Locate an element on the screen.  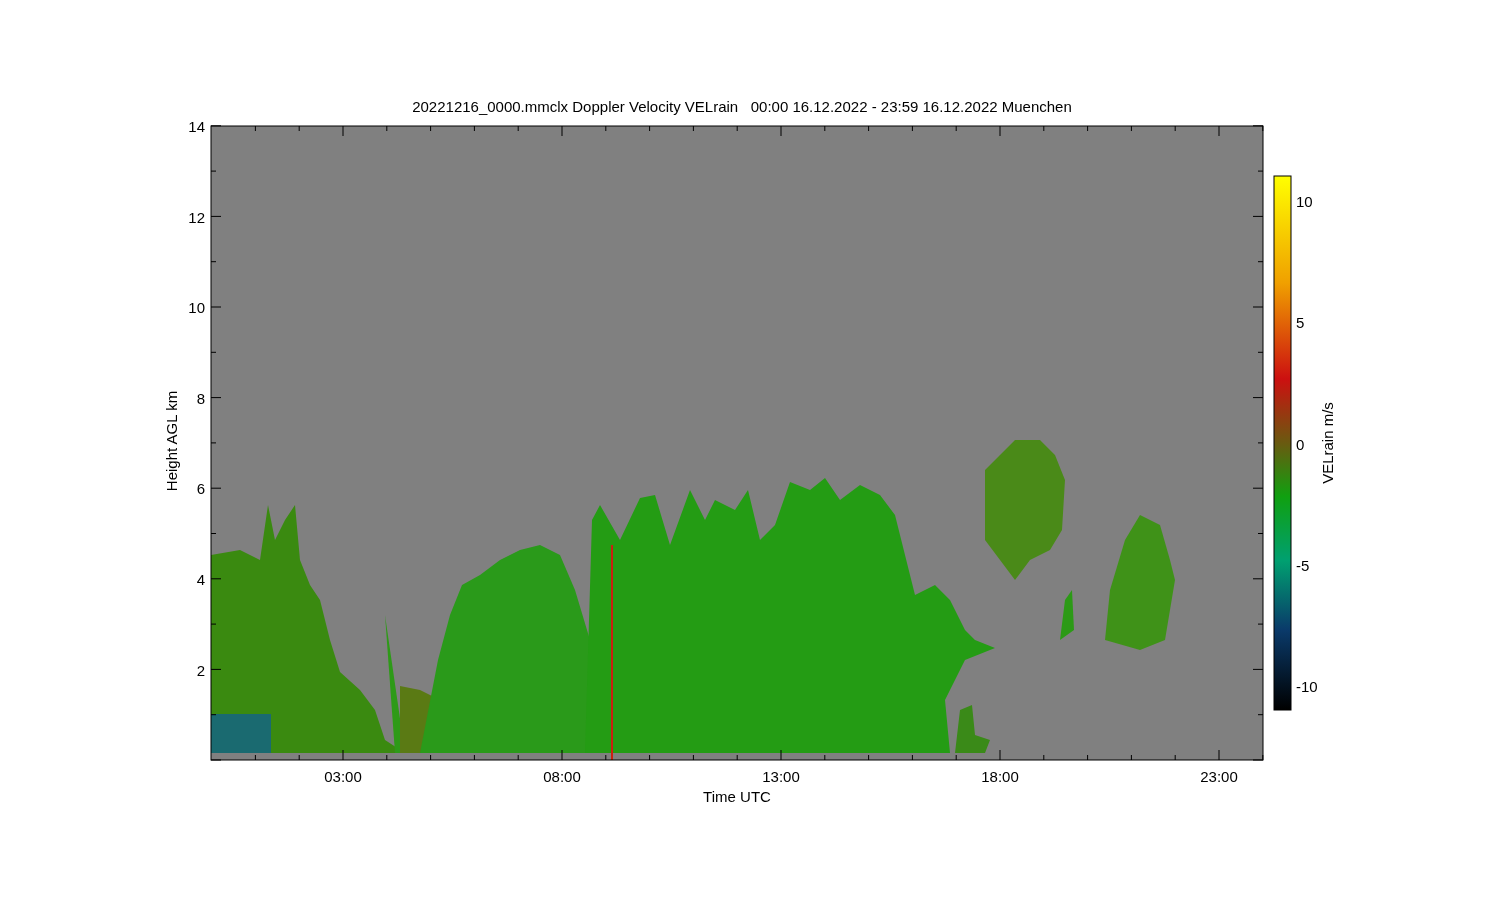
colorbar-tick-label: -5 is located at coordinates (1303, 565).